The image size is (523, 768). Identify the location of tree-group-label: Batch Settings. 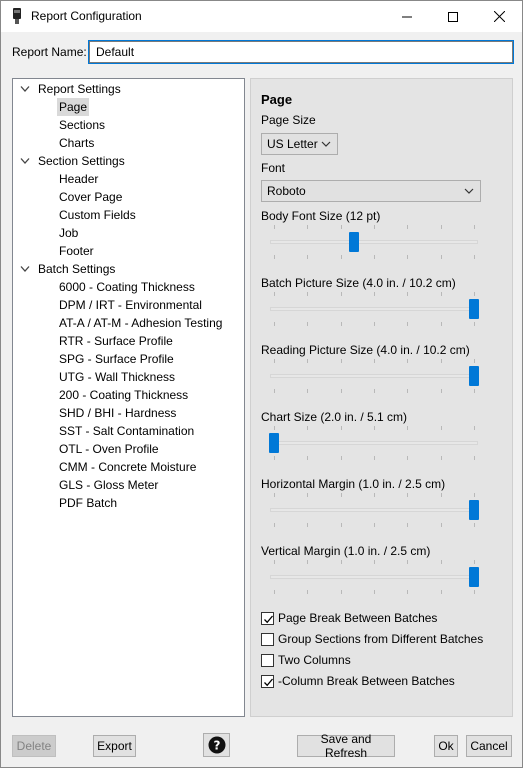
(77, 269).